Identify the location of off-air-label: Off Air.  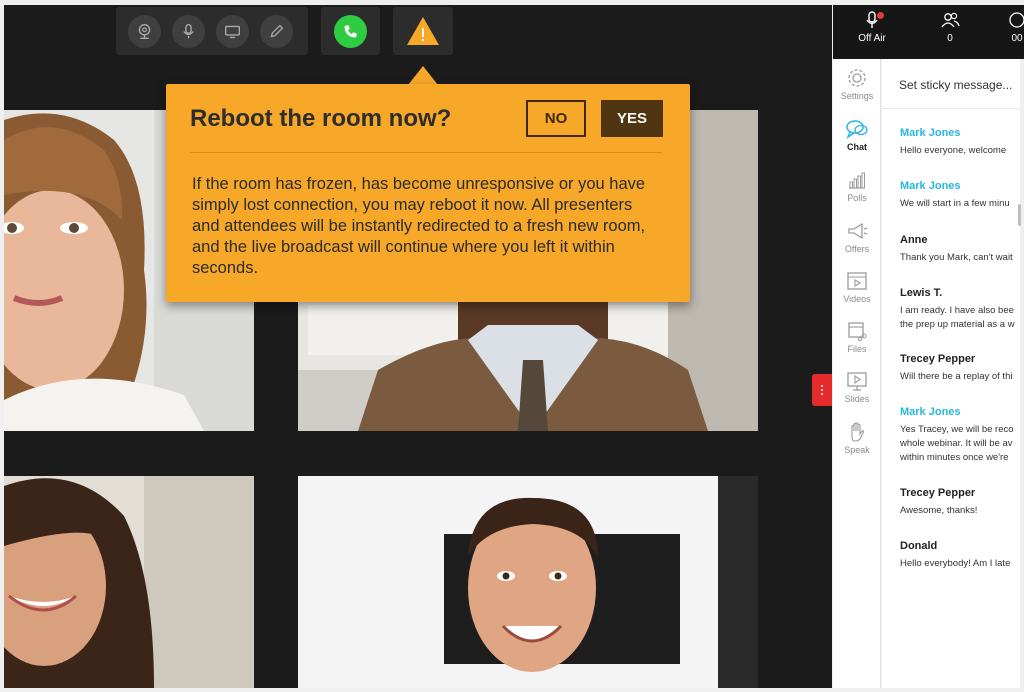
(872, 38).